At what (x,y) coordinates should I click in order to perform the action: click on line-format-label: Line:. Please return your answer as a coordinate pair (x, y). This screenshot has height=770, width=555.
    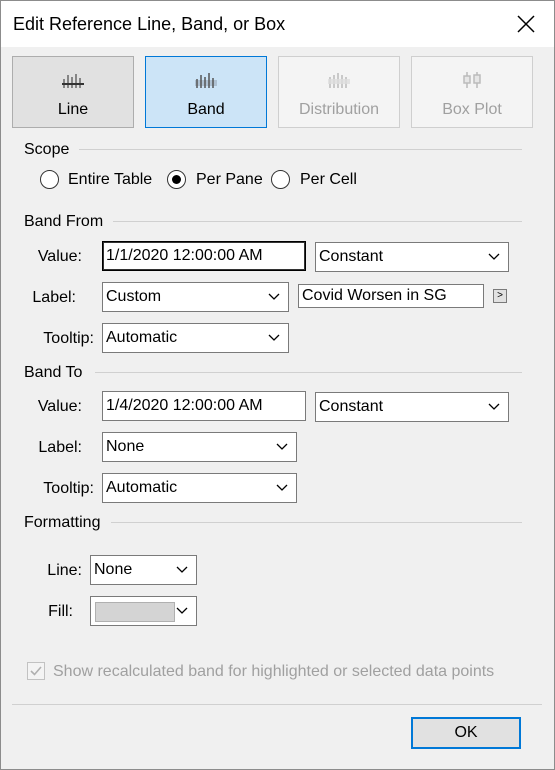
    Looking at the image, I should click on (64, 570).